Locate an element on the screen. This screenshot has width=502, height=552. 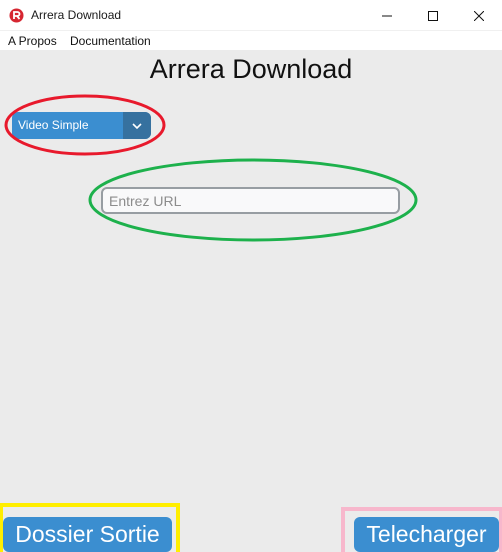
url-field is located at coordinates (250, 200).